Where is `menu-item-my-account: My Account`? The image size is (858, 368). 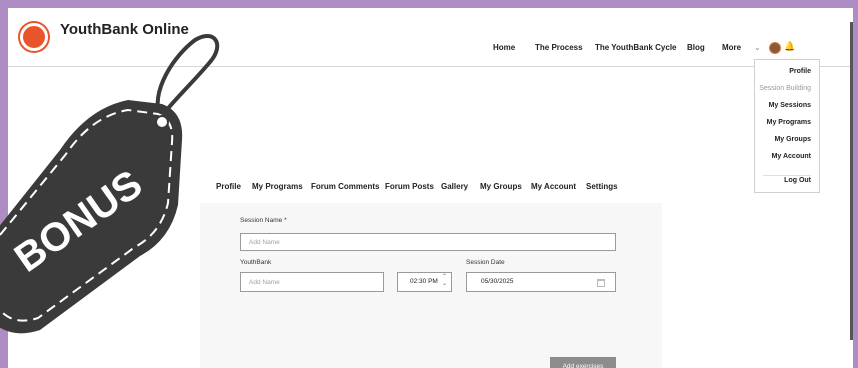
menu-item-my-account: My Account is located at coordinates (791, 156).